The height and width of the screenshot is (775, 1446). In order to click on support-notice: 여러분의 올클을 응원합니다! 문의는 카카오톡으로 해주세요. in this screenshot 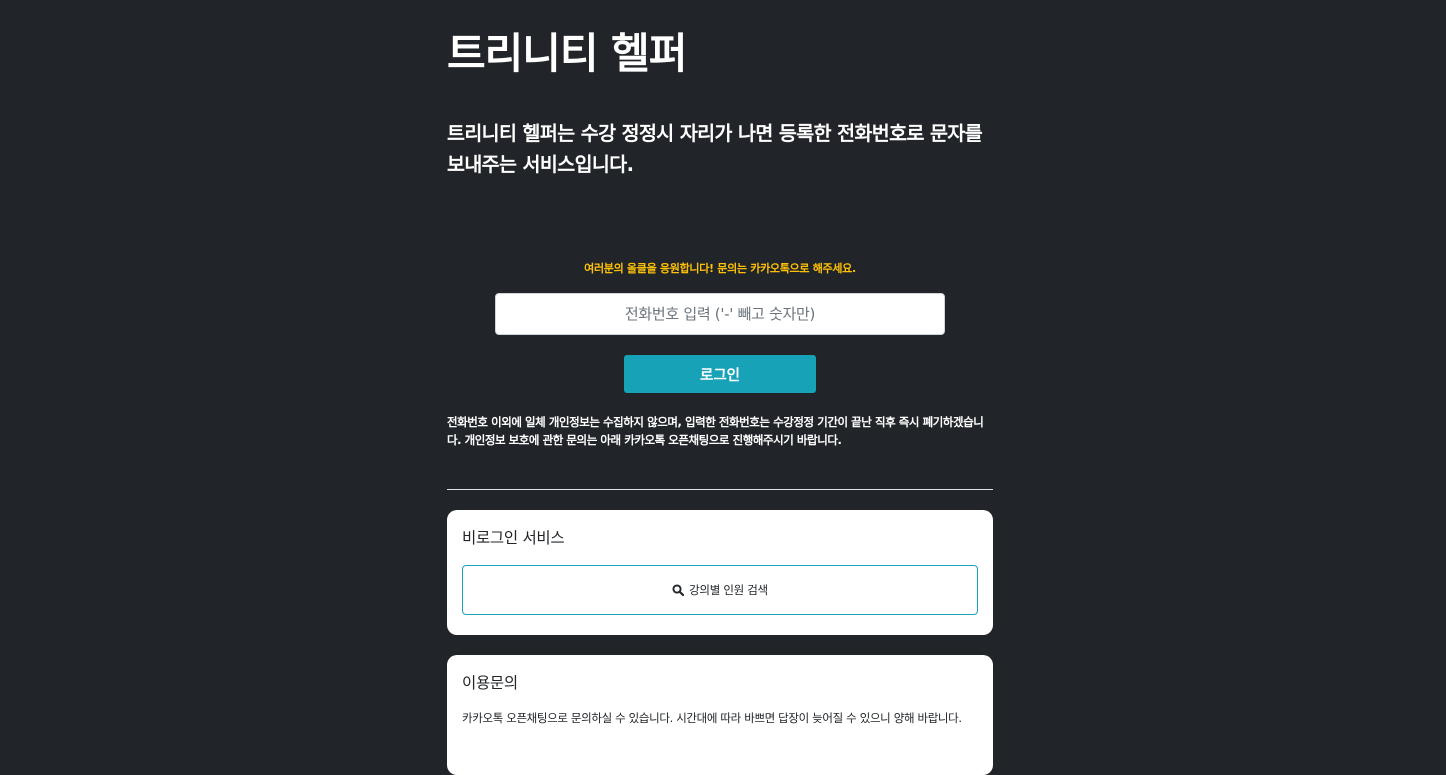, I will do `click(720, 268)`.